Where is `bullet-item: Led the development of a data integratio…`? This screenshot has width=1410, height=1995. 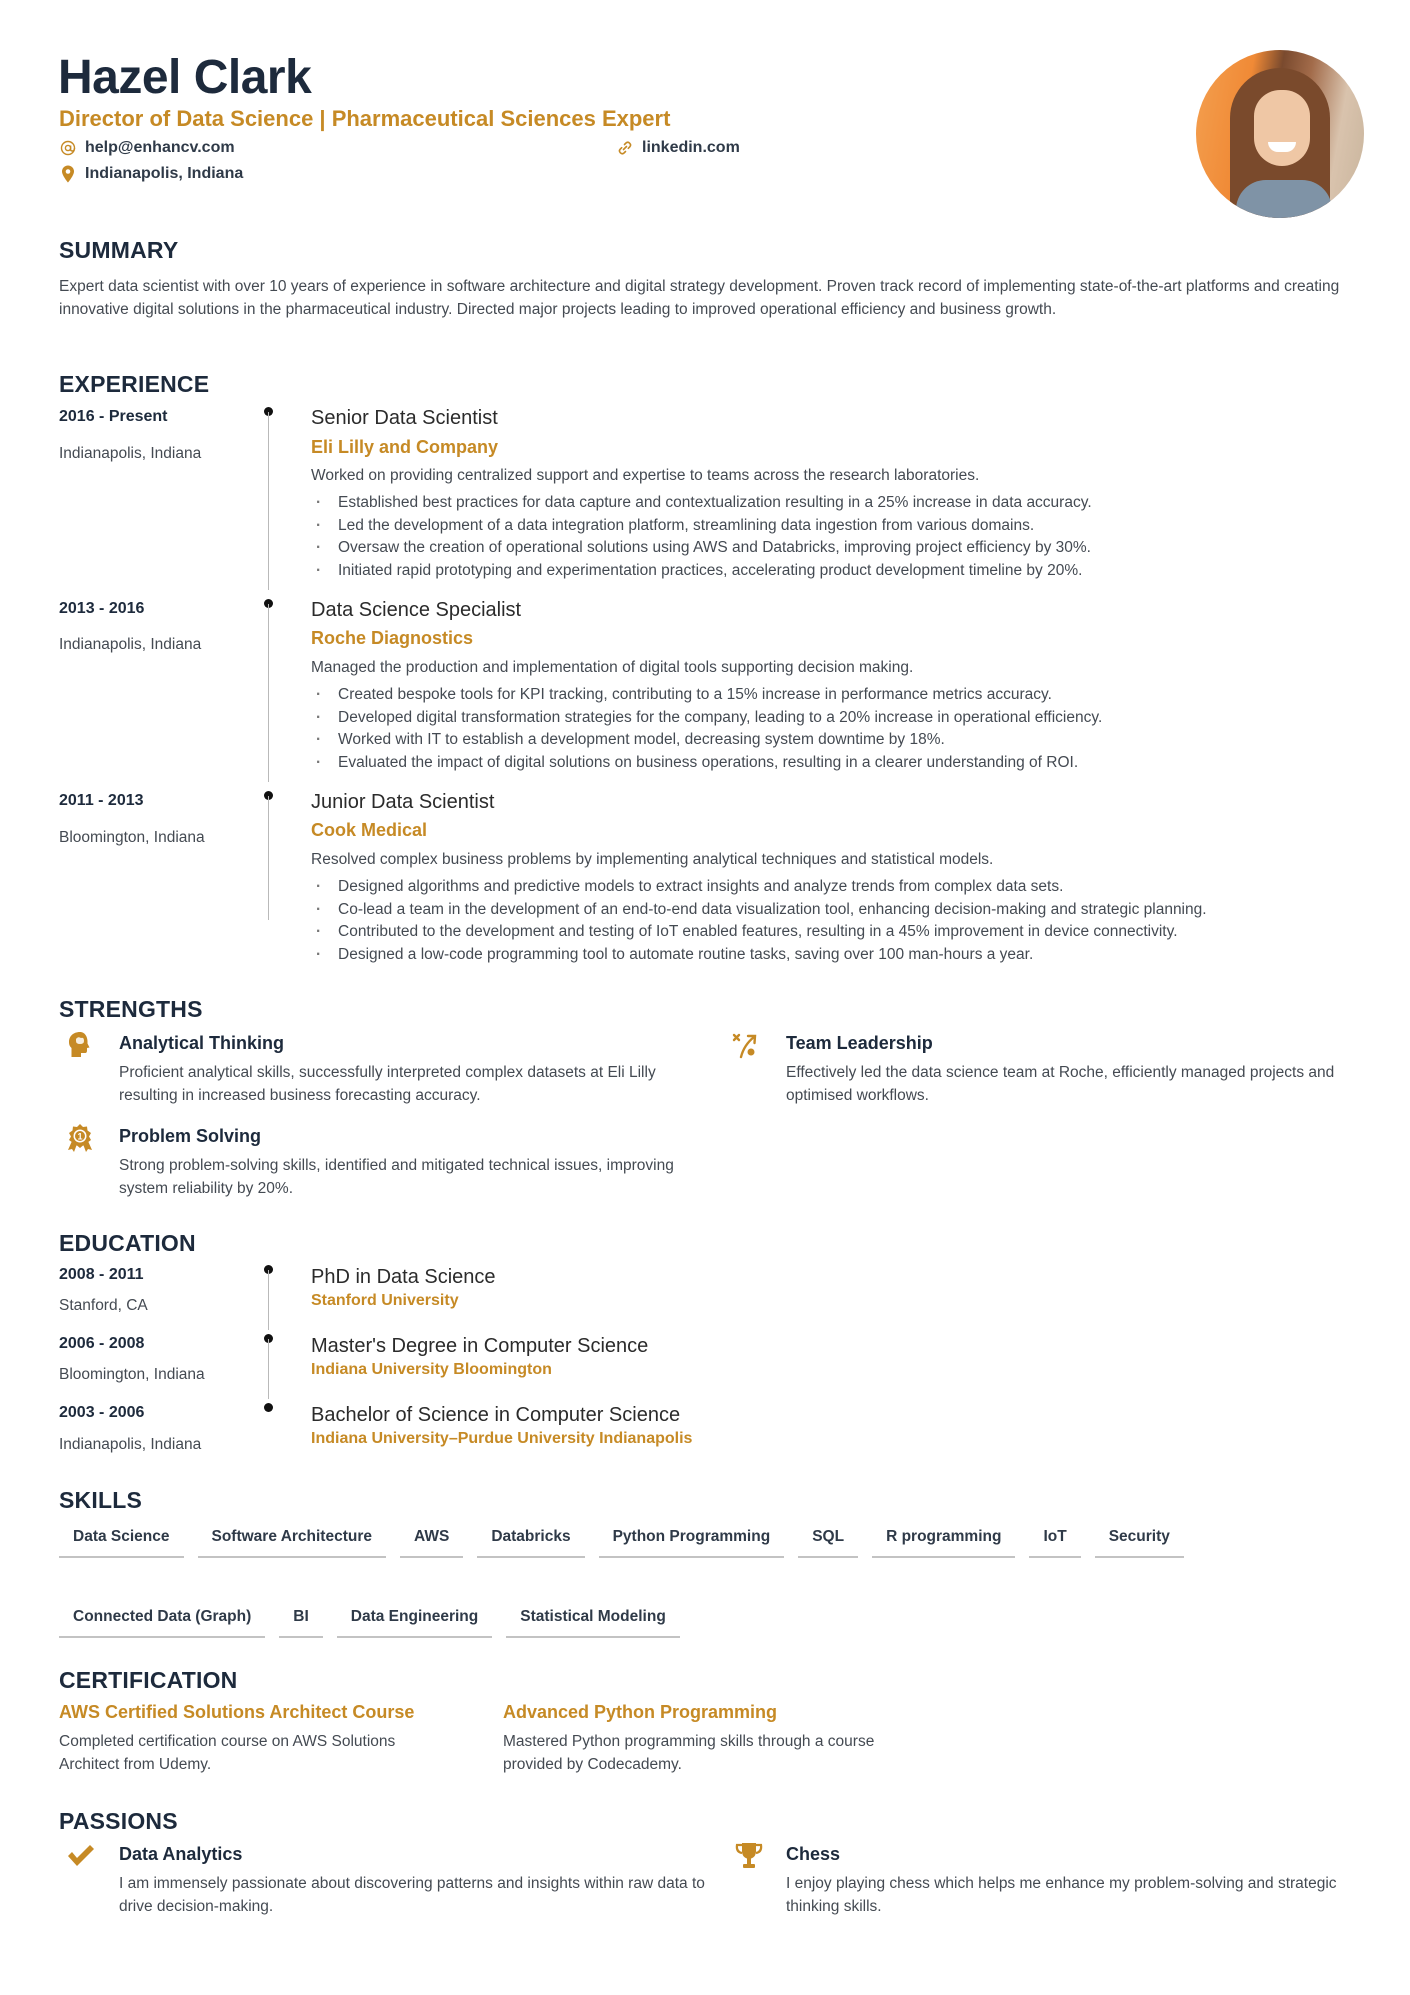 bullet-item: Led the development of a data integratio… is located at coordinates (836, 526).